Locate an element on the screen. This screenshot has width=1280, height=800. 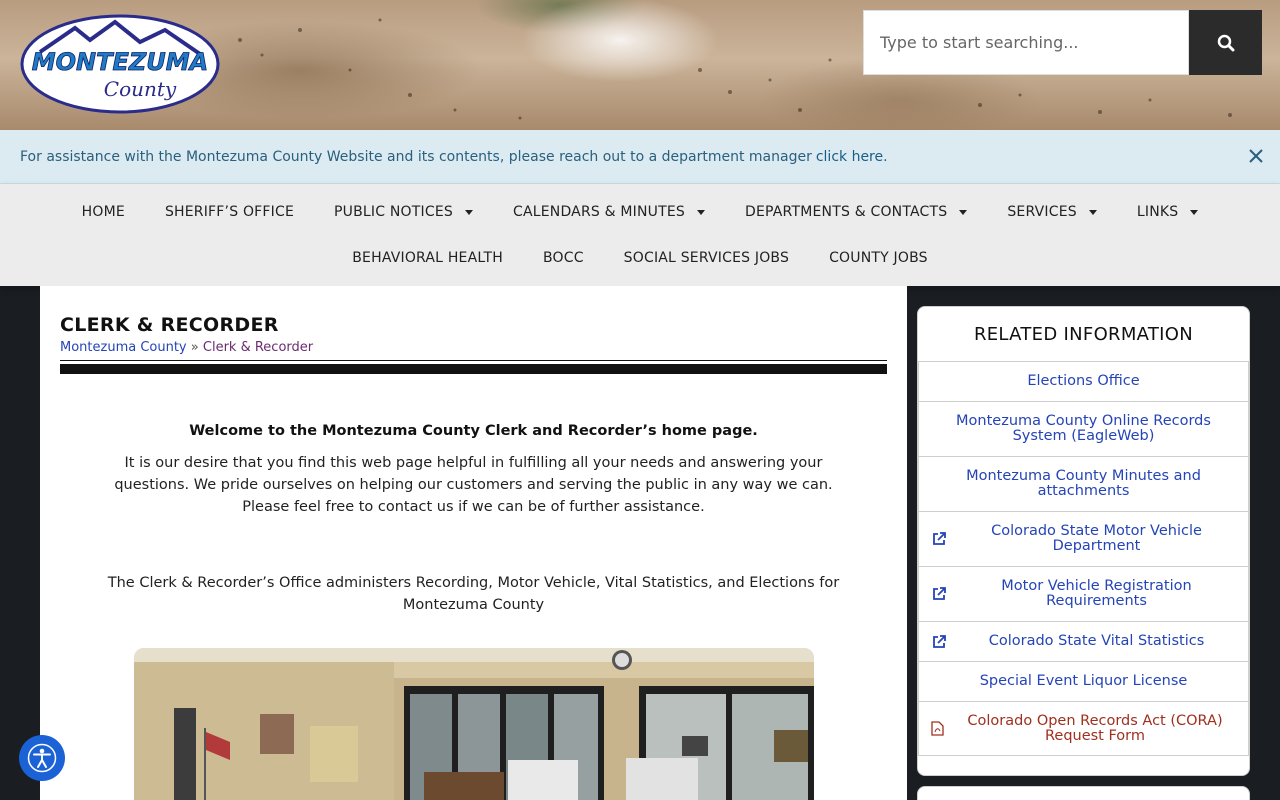
related-link-item: Colorado State Motor Vehicle Department is located at coordinates (1083, 538).